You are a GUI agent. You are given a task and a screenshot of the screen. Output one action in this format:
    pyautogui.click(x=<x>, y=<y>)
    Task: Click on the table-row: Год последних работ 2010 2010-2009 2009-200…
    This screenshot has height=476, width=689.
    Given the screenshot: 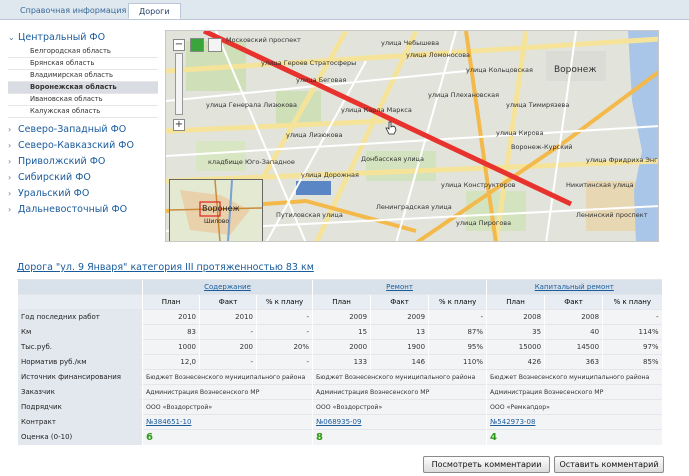 What is the action you would take?
    pyautogui.click(x=339, y=317)
    